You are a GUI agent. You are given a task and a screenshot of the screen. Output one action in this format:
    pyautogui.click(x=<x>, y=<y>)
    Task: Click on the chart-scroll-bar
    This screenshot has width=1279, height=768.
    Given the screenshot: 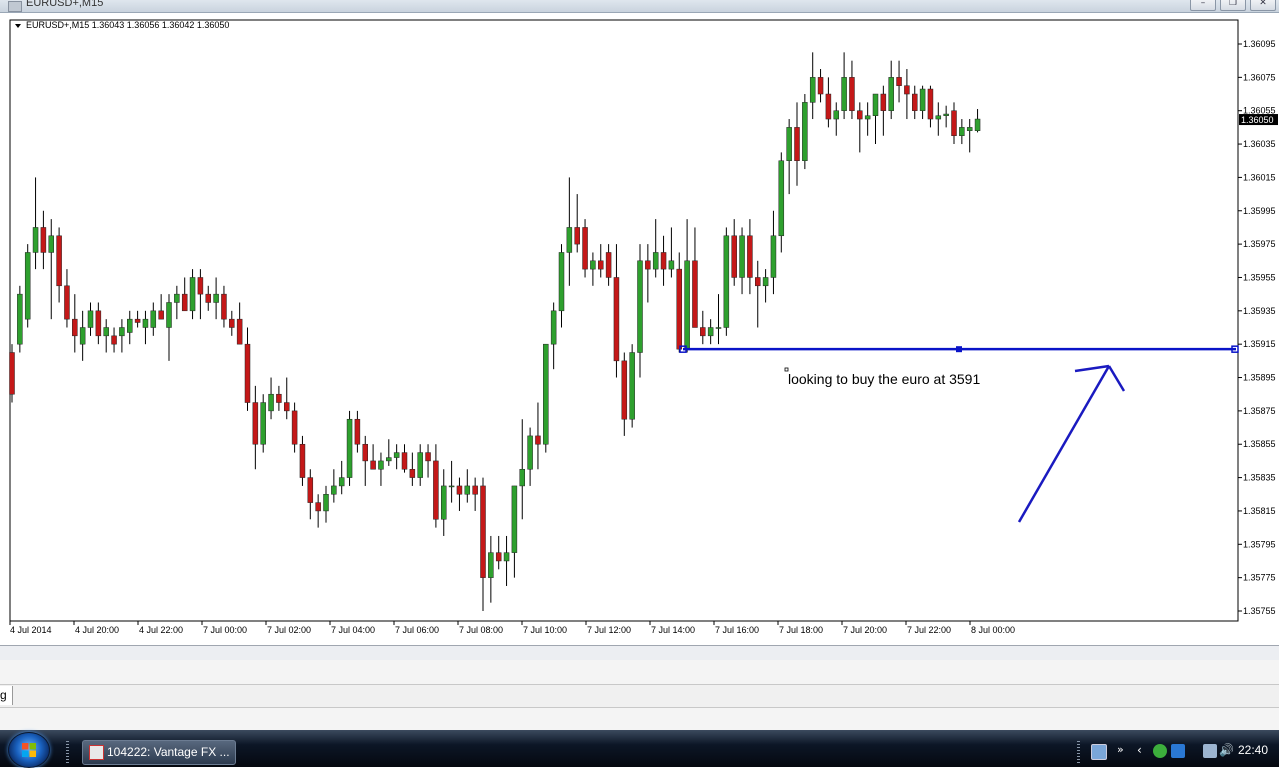 What is the action you would take?
    pyautogui.click(x=639, y=653)
    